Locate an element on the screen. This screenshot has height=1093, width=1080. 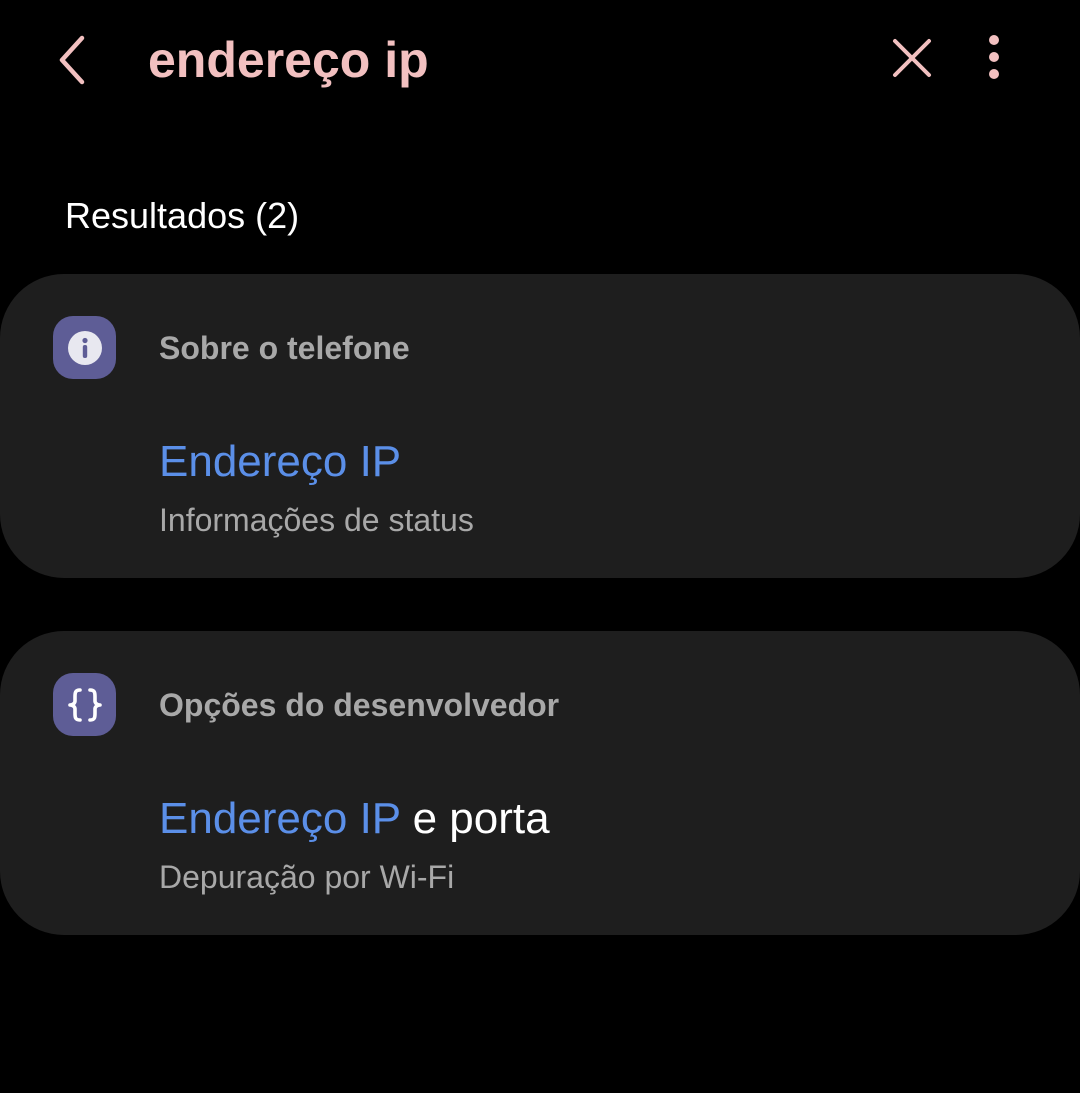
clear-search-button is located at coordinates (912, 58).